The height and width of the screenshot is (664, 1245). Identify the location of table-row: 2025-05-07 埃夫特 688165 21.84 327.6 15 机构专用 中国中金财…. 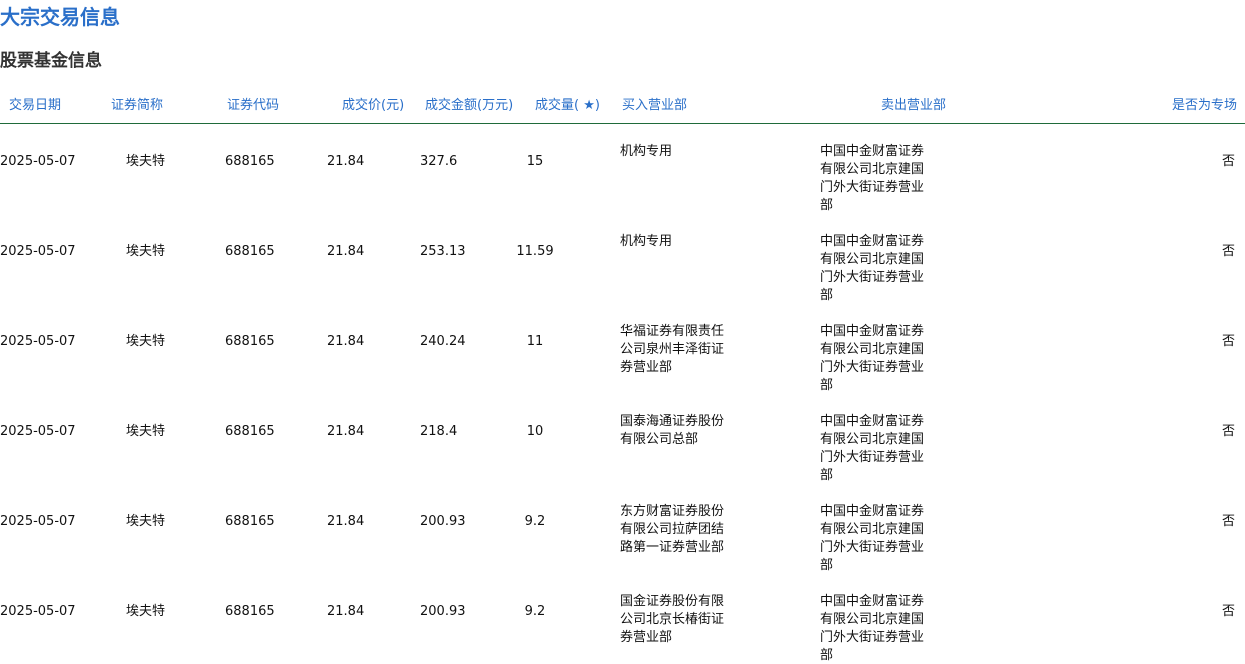
(622, 188).